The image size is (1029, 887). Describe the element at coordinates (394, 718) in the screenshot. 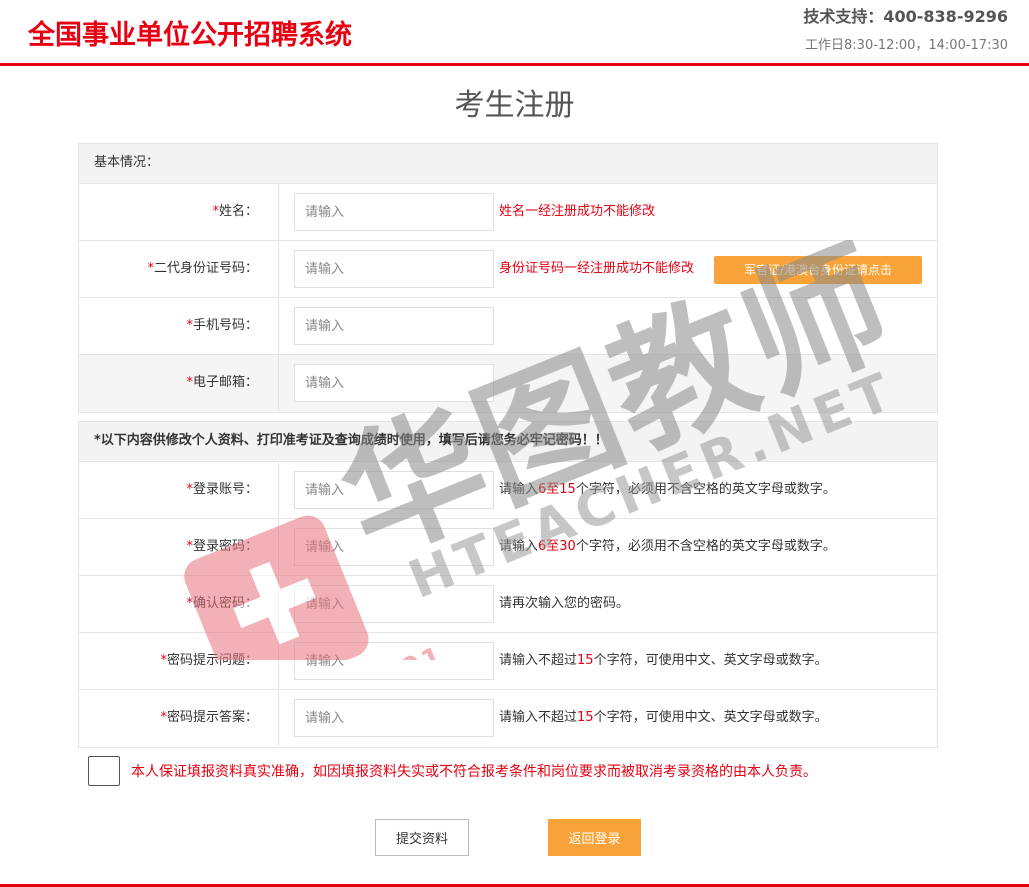

I see `security-answer-input` at that location.